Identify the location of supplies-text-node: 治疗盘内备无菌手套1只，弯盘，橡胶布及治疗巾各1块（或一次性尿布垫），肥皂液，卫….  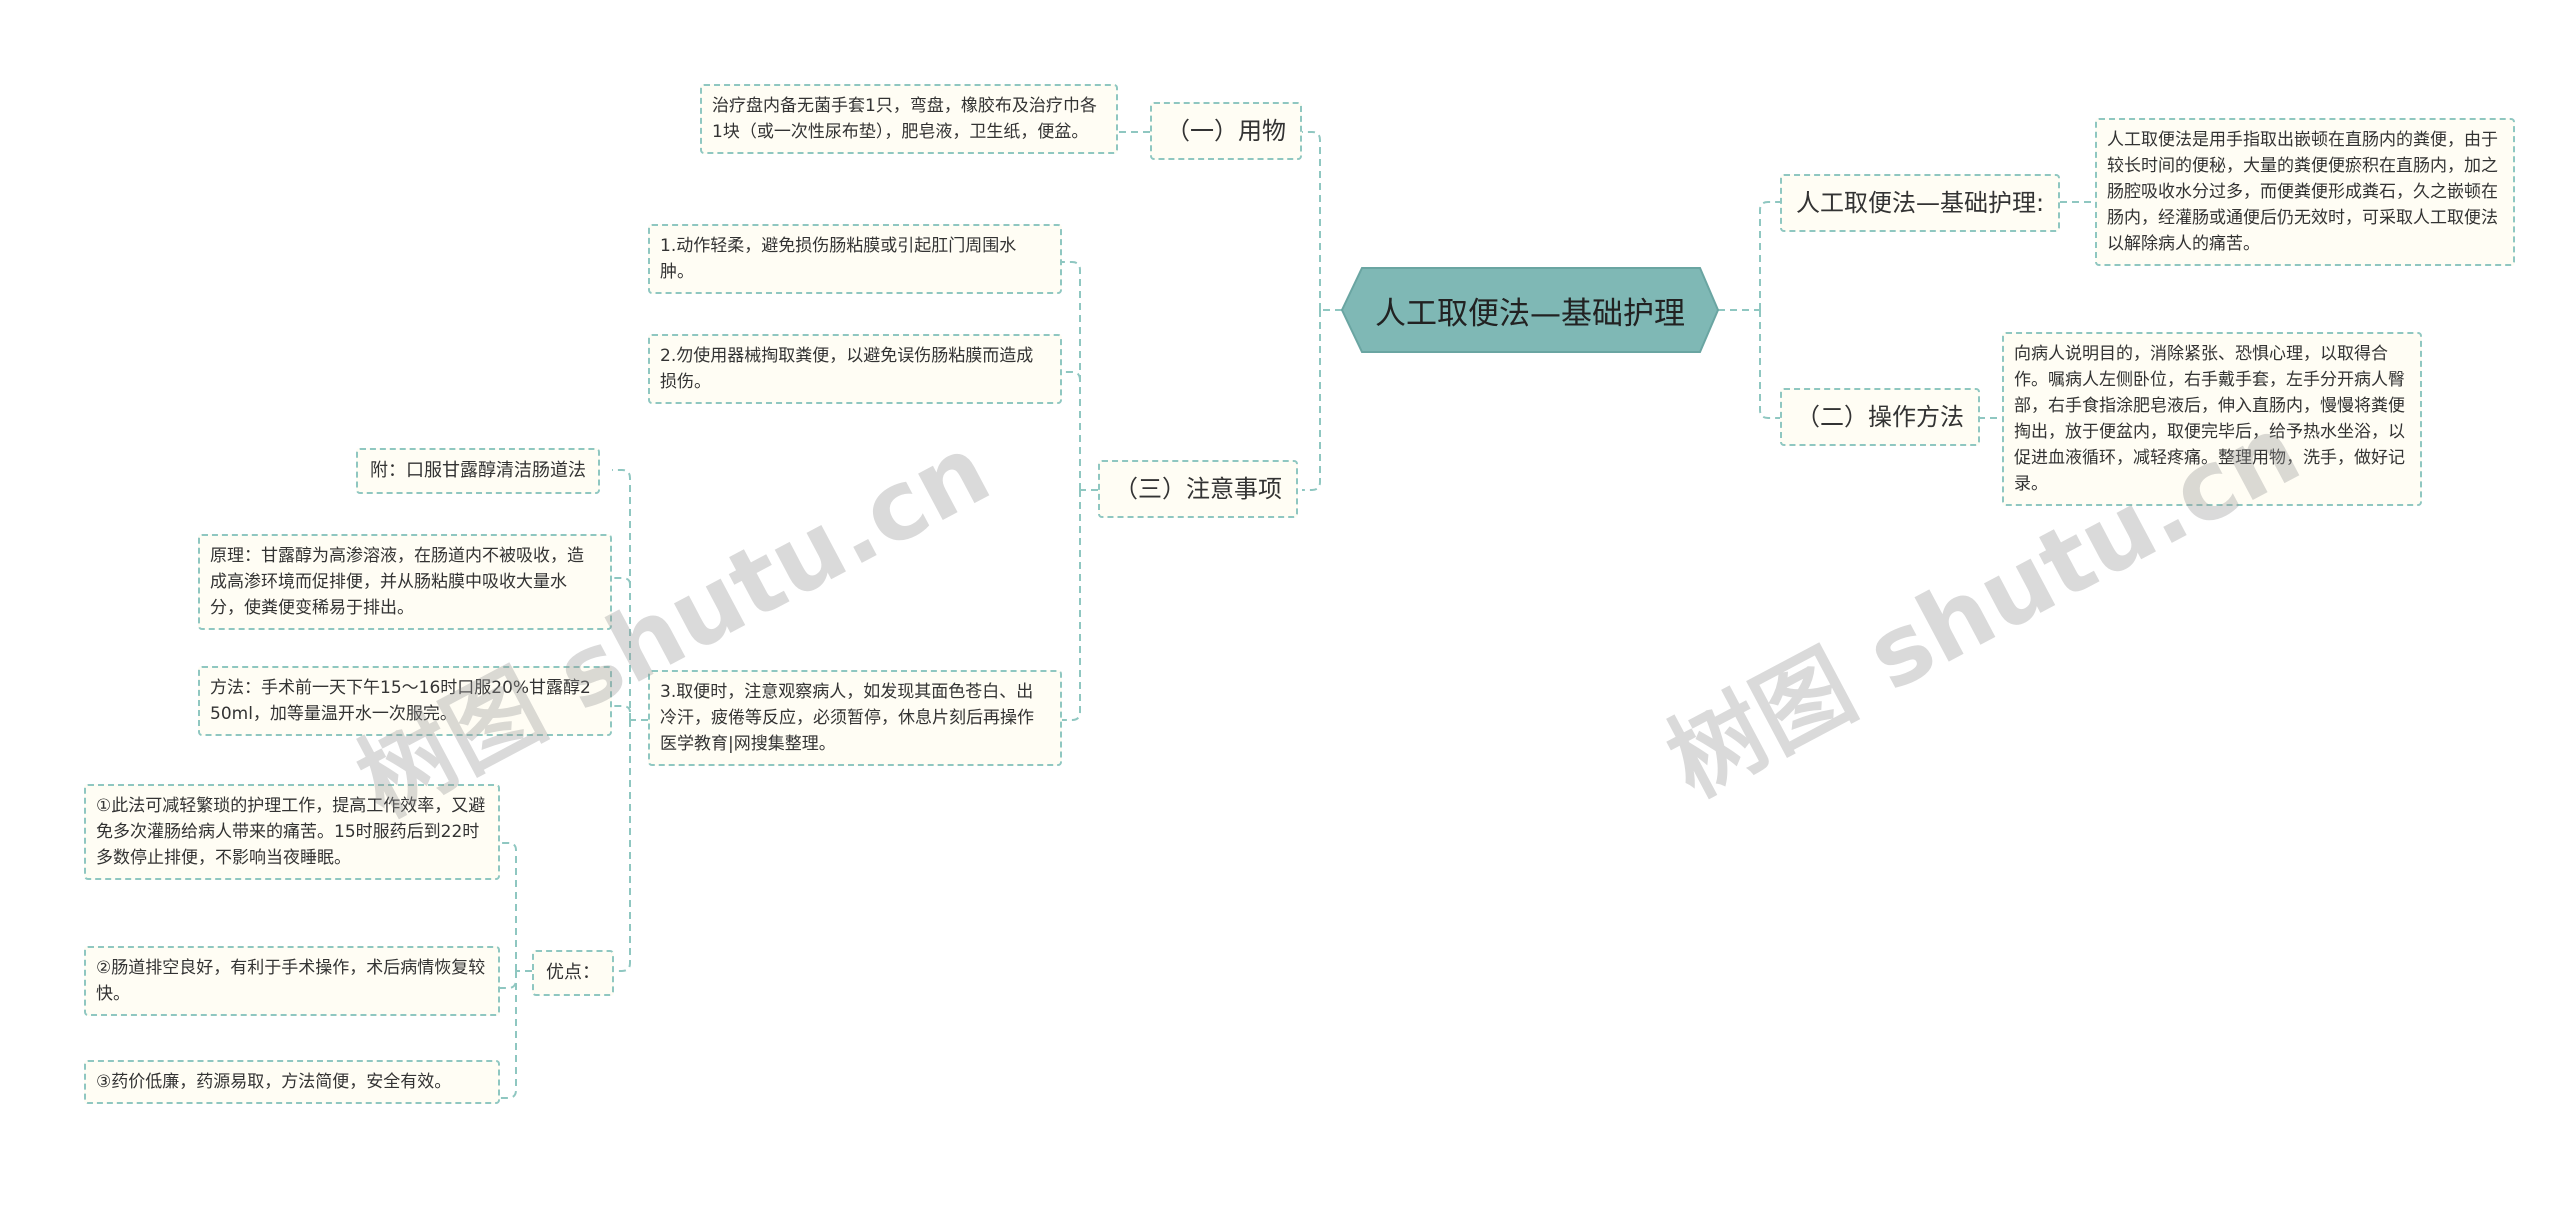
(909, 119).